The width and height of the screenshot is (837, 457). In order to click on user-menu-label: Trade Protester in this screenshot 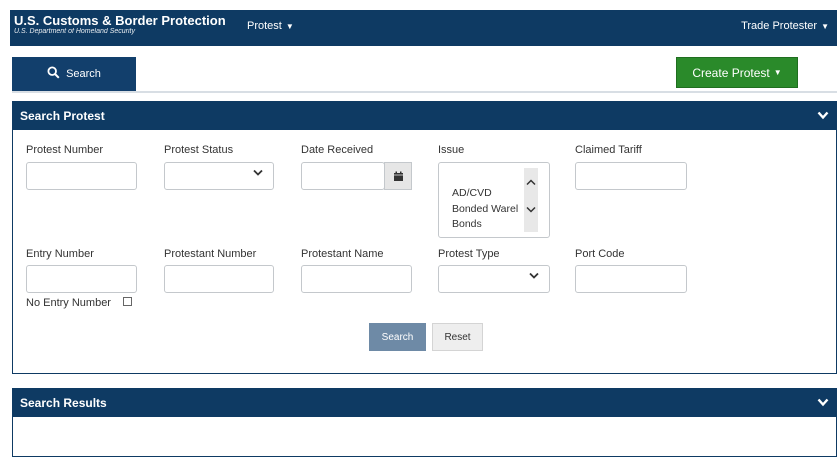, I will do `click(779, 26)`.